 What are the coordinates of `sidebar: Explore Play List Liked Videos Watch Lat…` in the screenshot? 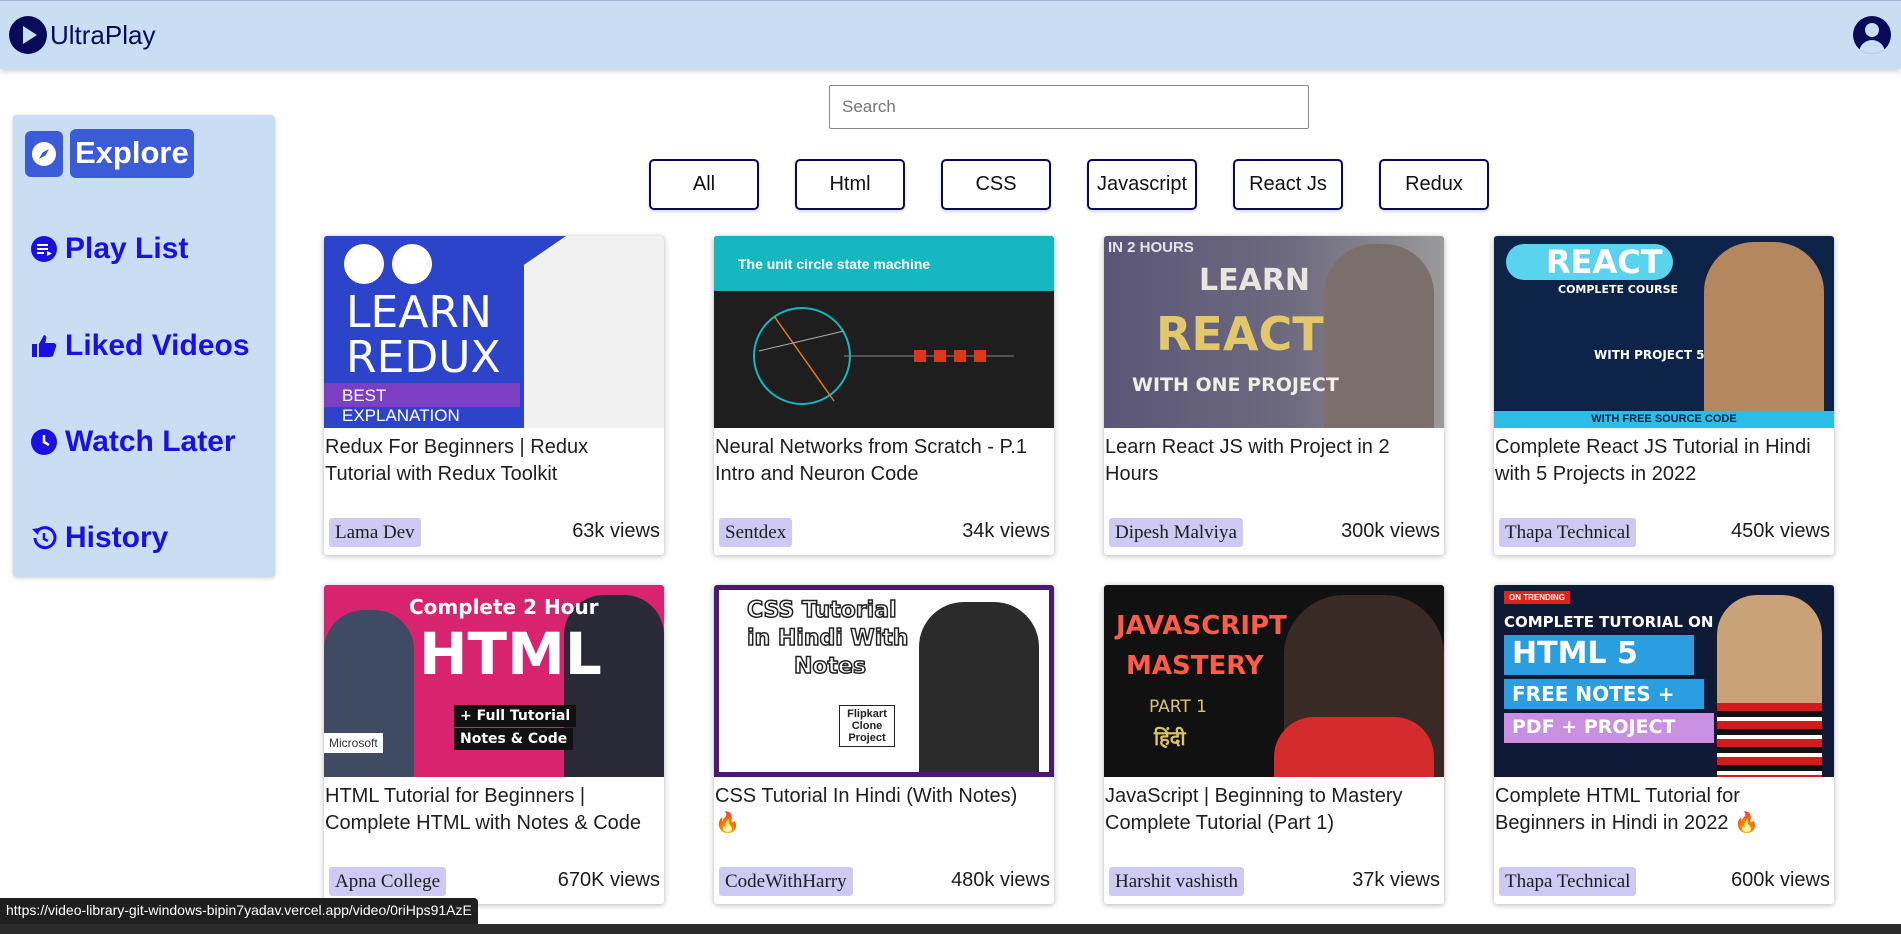 It's located at (144, 346).